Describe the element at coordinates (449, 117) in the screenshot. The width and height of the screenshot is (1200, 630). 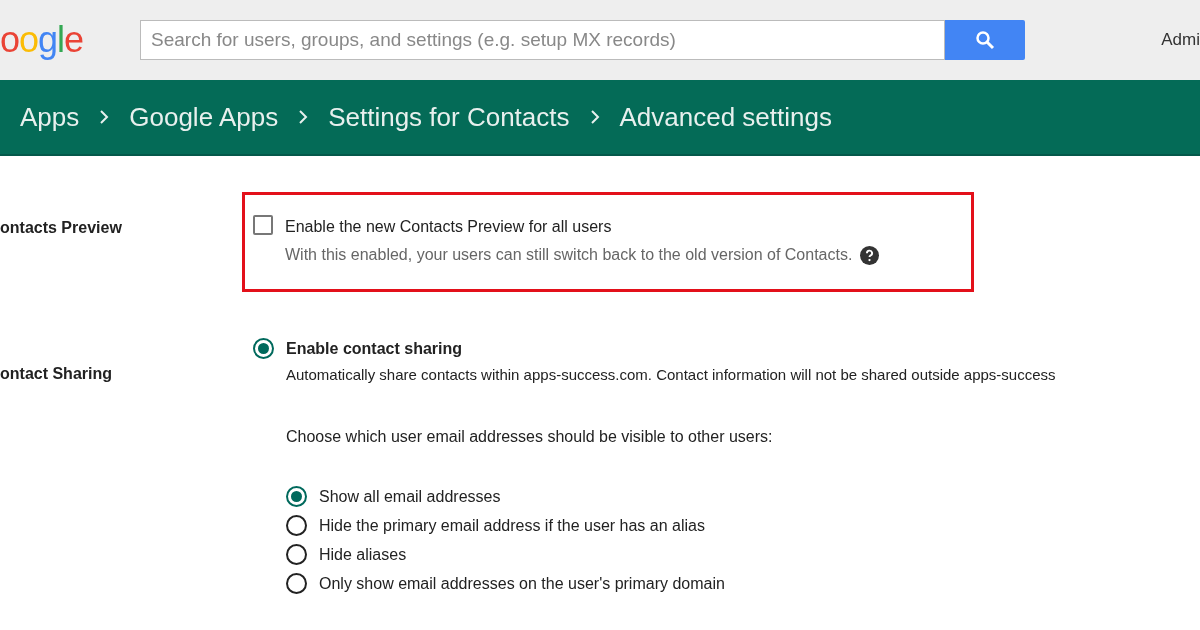
I see `breadcrumb-link: Settings for Contacts` at that location.